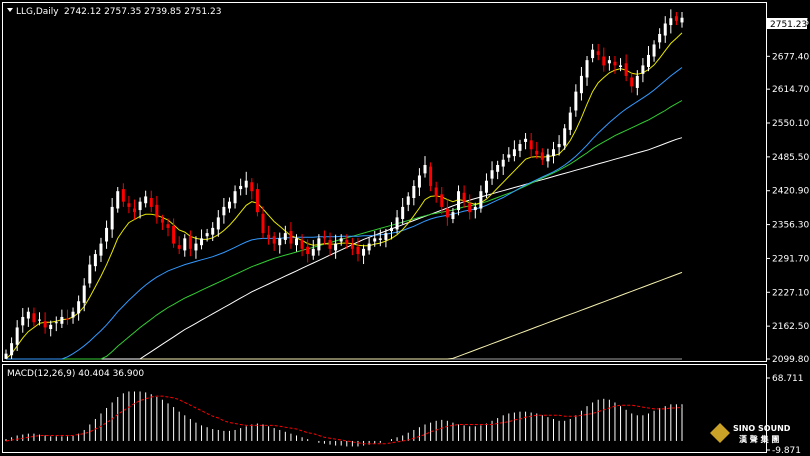 This screenshot has width=810, height=456. Describe the element at coordinates (786, 451) in the screenshot. I see `macd-tick-label: -9.871` at that location.